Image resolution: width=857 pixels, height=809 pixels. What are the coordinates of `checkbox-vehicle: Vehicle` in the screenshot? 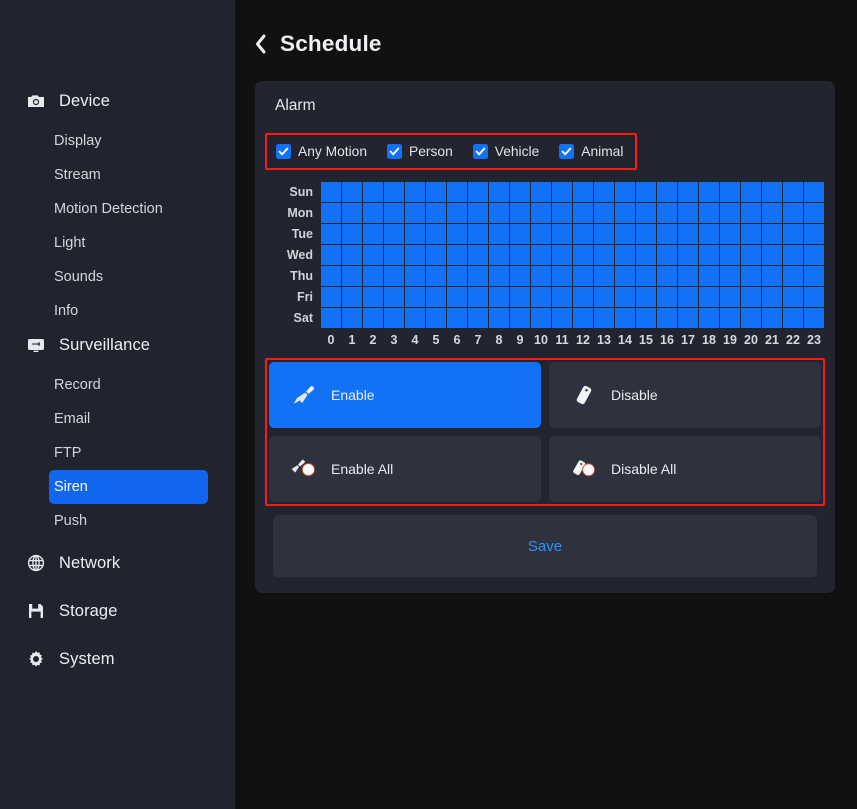 It's located at (505, 151).